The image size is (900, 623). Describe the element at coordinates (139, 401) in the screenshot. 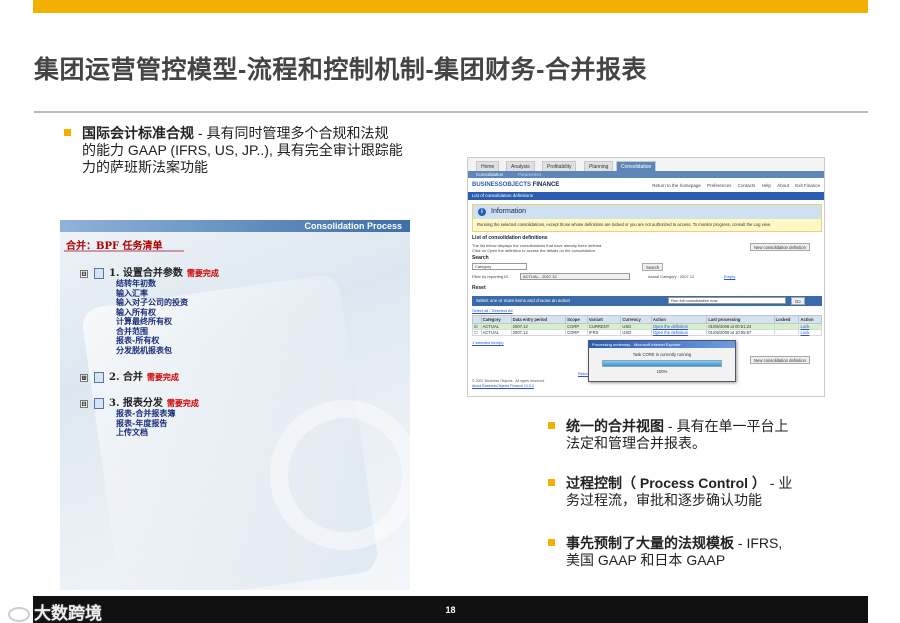

I see `bpf-step-3: ⊟ 3. 报表分发 需要完成` at that location.